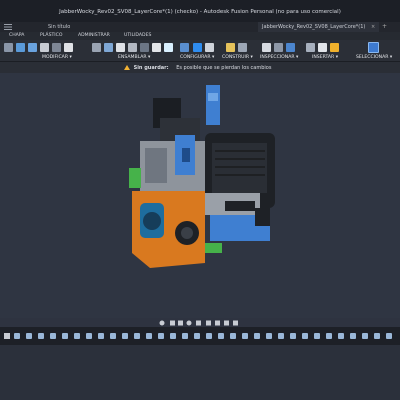 The image size is (400, 400). Describe the element at coordinates (237, 57) in the screenshot. I see `group-construct: CONSTRUIR ▾` at that location.